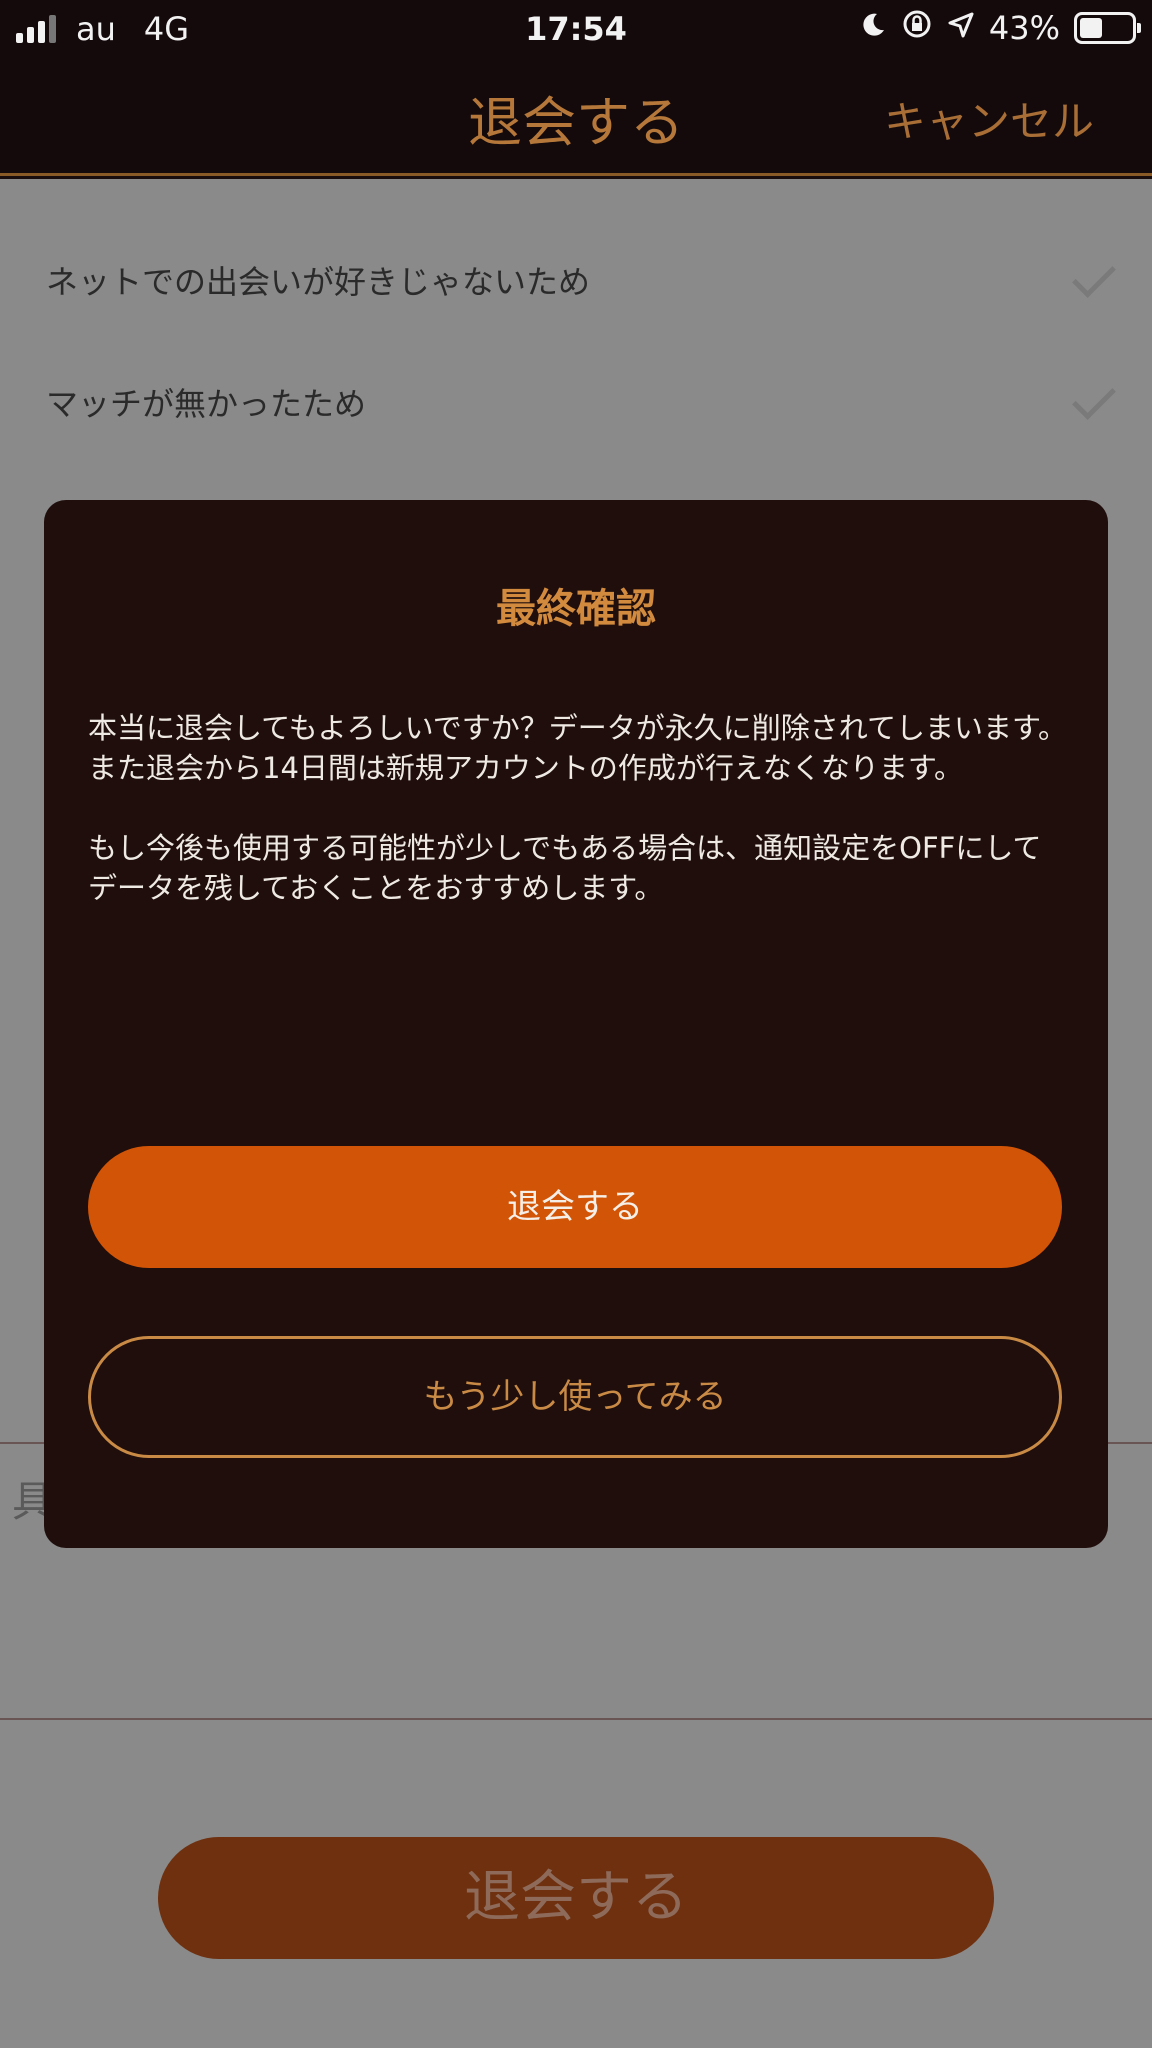 This screenshot has width=1152, height=2048. Describe the element at coordinates (575, 1397) in the screenshot. I see `keep-using-button: もう少し使ってみる` at that location.